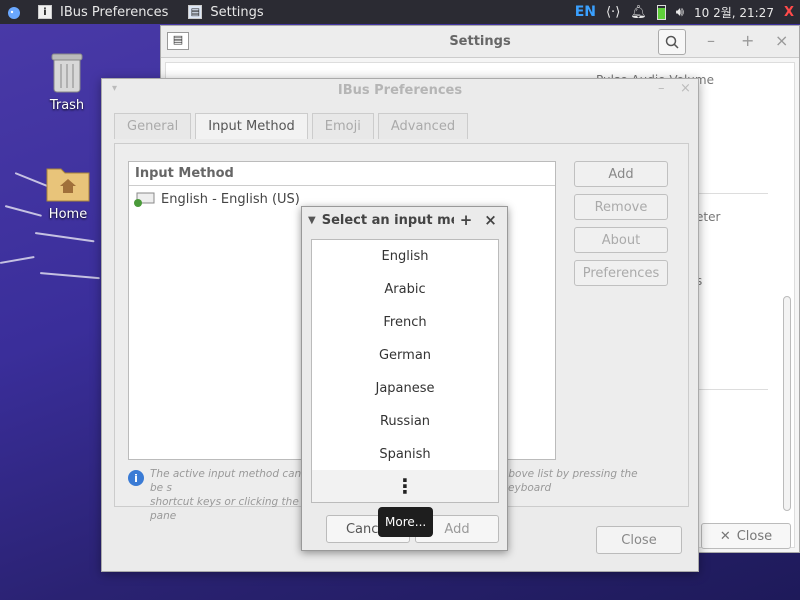 The width and height of the screenshot is (800, 600). I want to click on search-button, so click(672, 42).